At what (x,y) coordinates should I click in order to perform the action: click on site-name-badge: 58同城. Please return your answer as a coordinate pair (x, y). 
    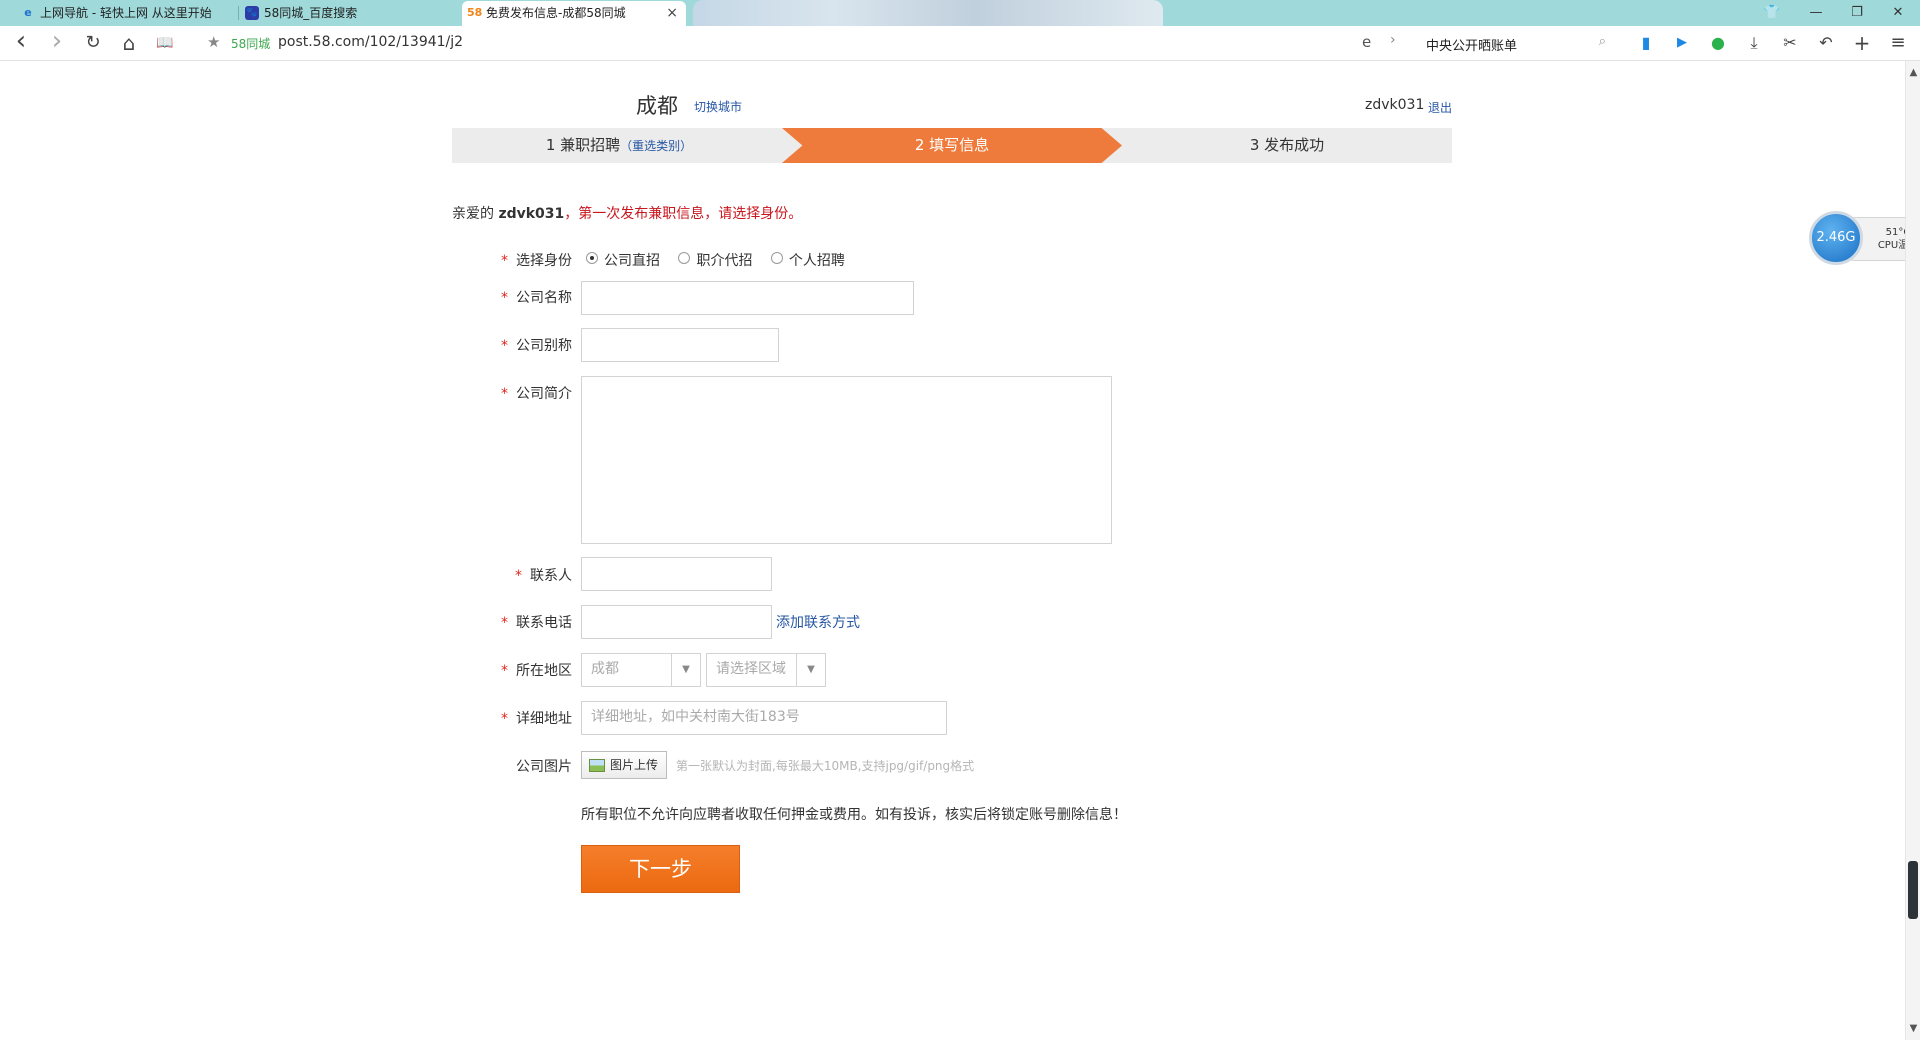
    Looking at the image, I should click on (251, 44).